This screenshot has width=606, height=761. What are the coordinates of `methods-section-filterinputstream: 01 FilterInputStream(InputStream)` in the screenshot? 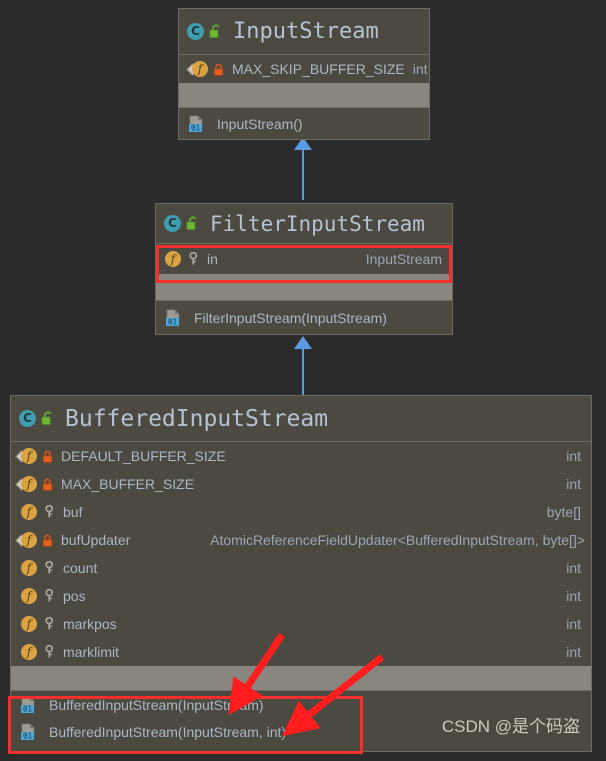 It's located at (304, 317).